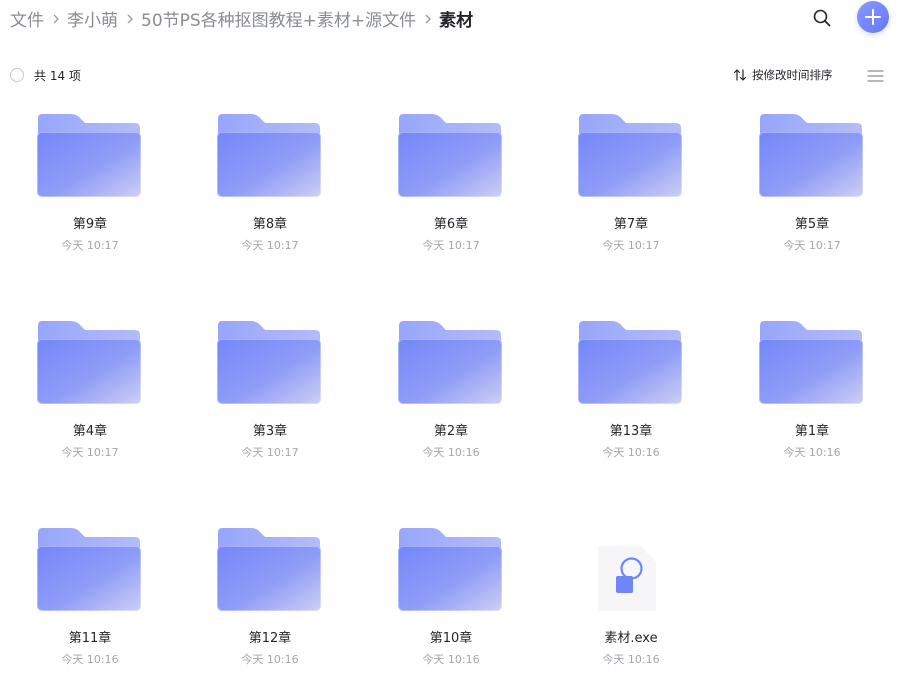 The height and width of the screenshot is (698, 898). Describe the element at coordinates (270, 224) in the screenshot. I see `item-name: 第8章` at that location.